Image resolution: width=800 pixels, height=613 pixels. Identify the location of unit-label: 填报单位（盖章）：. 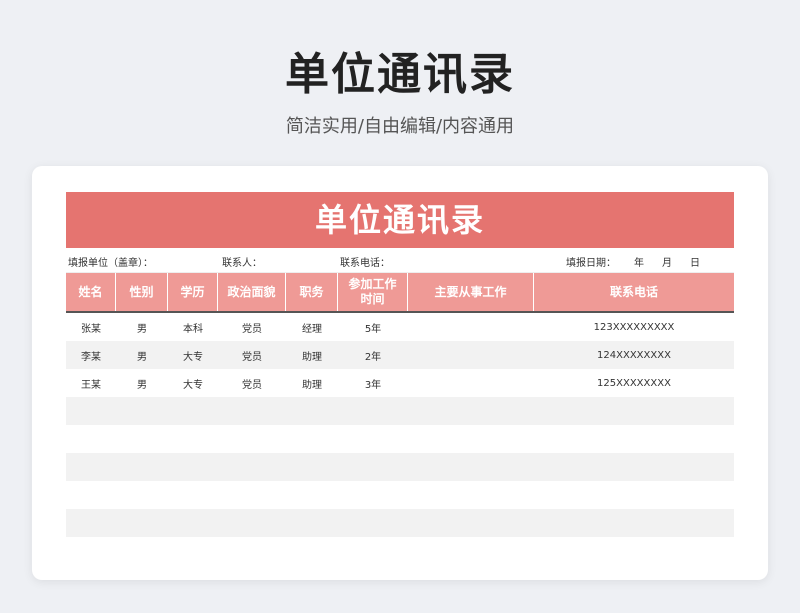
(110, 263).